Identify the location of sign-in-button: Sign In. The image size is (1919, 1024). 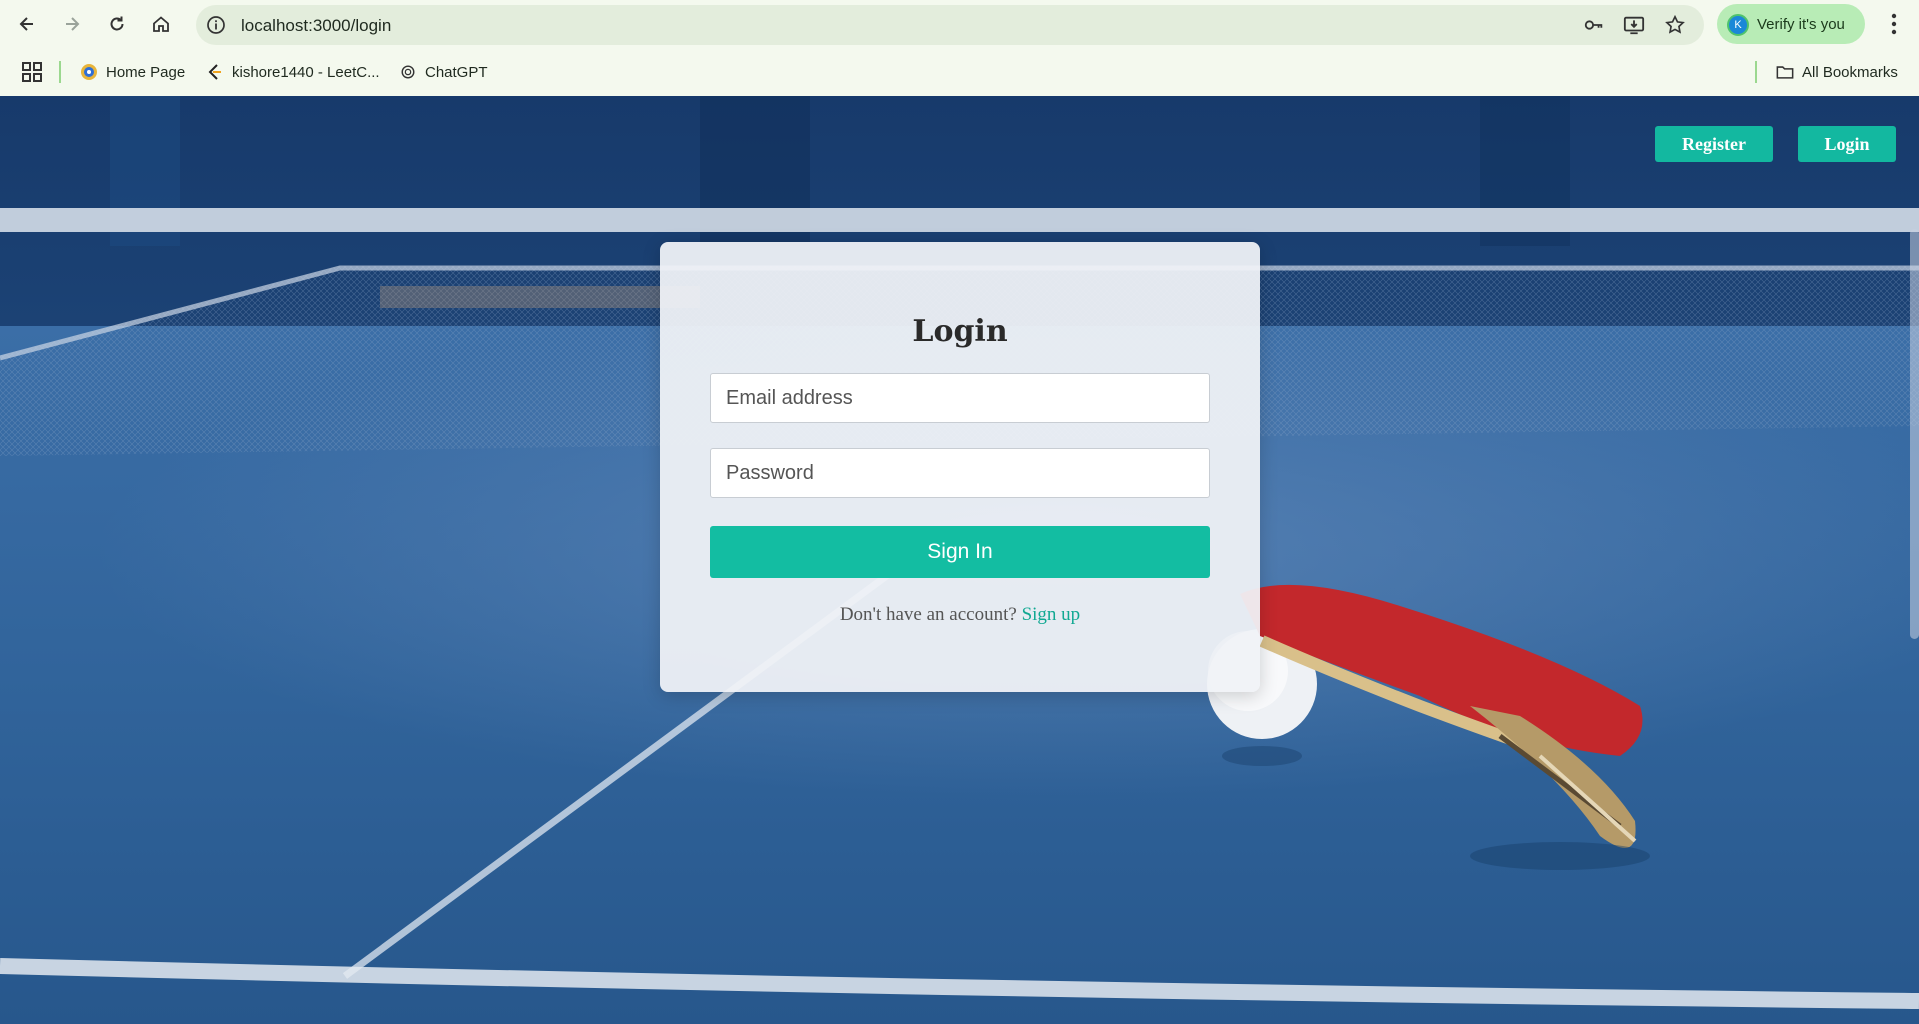
(960, 552).